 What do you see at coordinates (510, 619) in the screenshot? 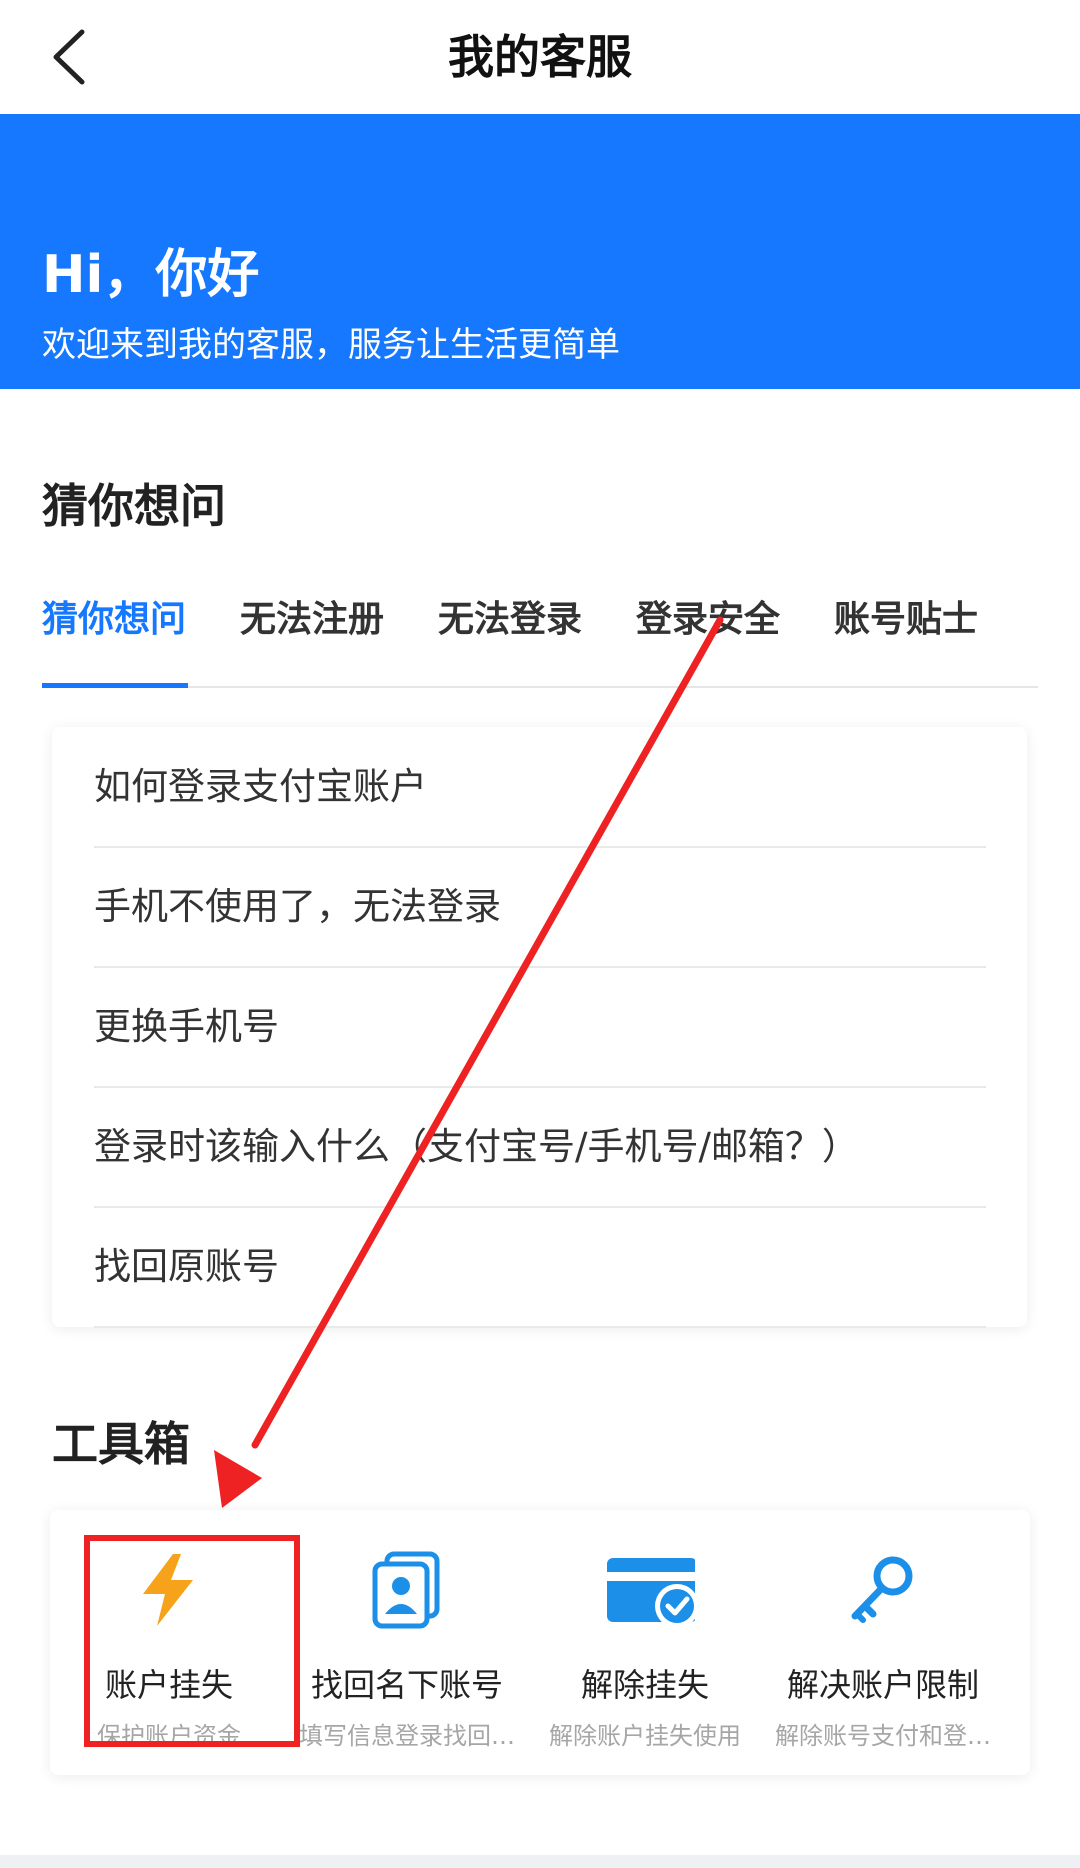
I see `tab-label: 无法登录` at bounding box center [510, 619].